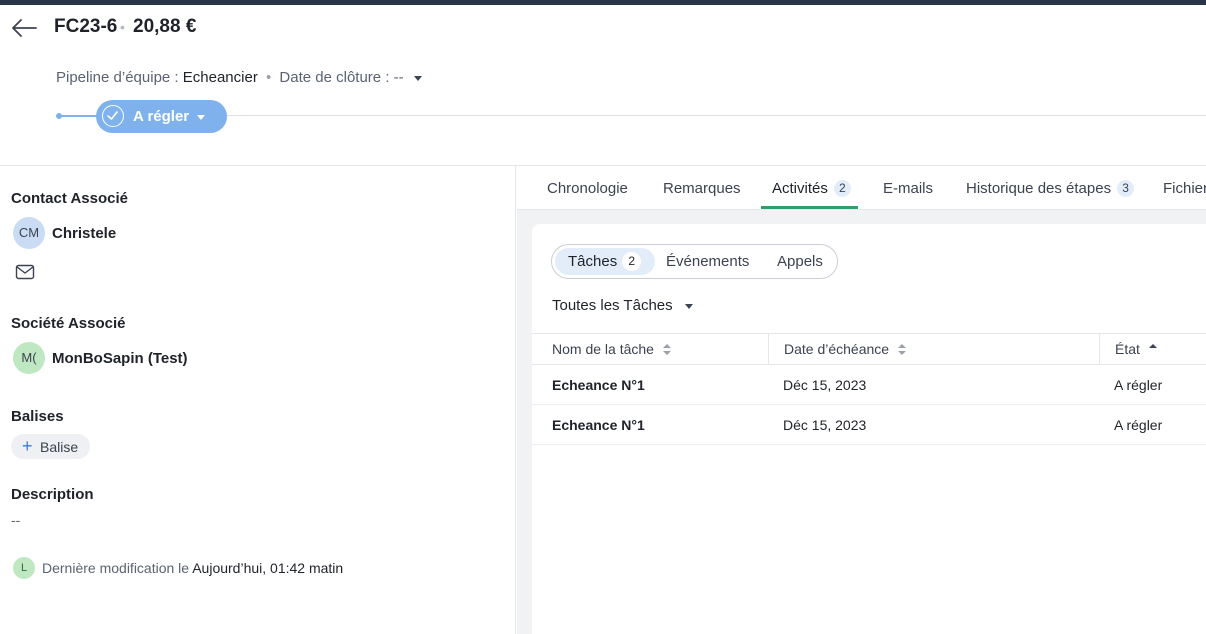 Image resolution: width=1206 pixels, height=634 pixels. I want to click on activity-type-switch: Tâches 2 Événements Appels, so click(694, 261).